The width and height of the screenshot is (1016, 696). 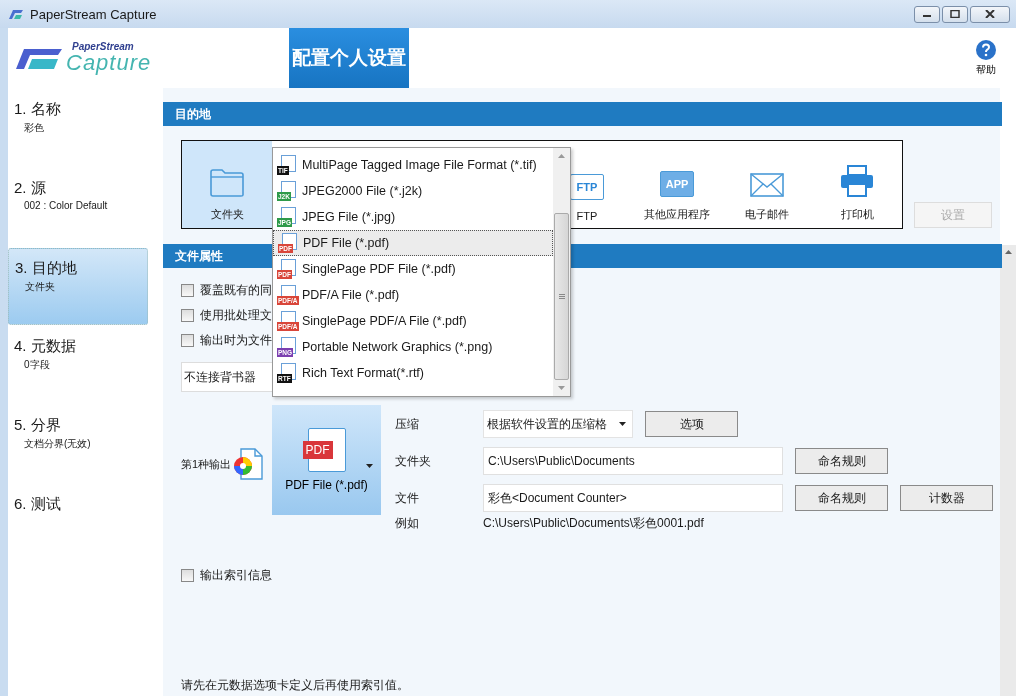 I want to click on help-icon, so click(x=986, y=49).